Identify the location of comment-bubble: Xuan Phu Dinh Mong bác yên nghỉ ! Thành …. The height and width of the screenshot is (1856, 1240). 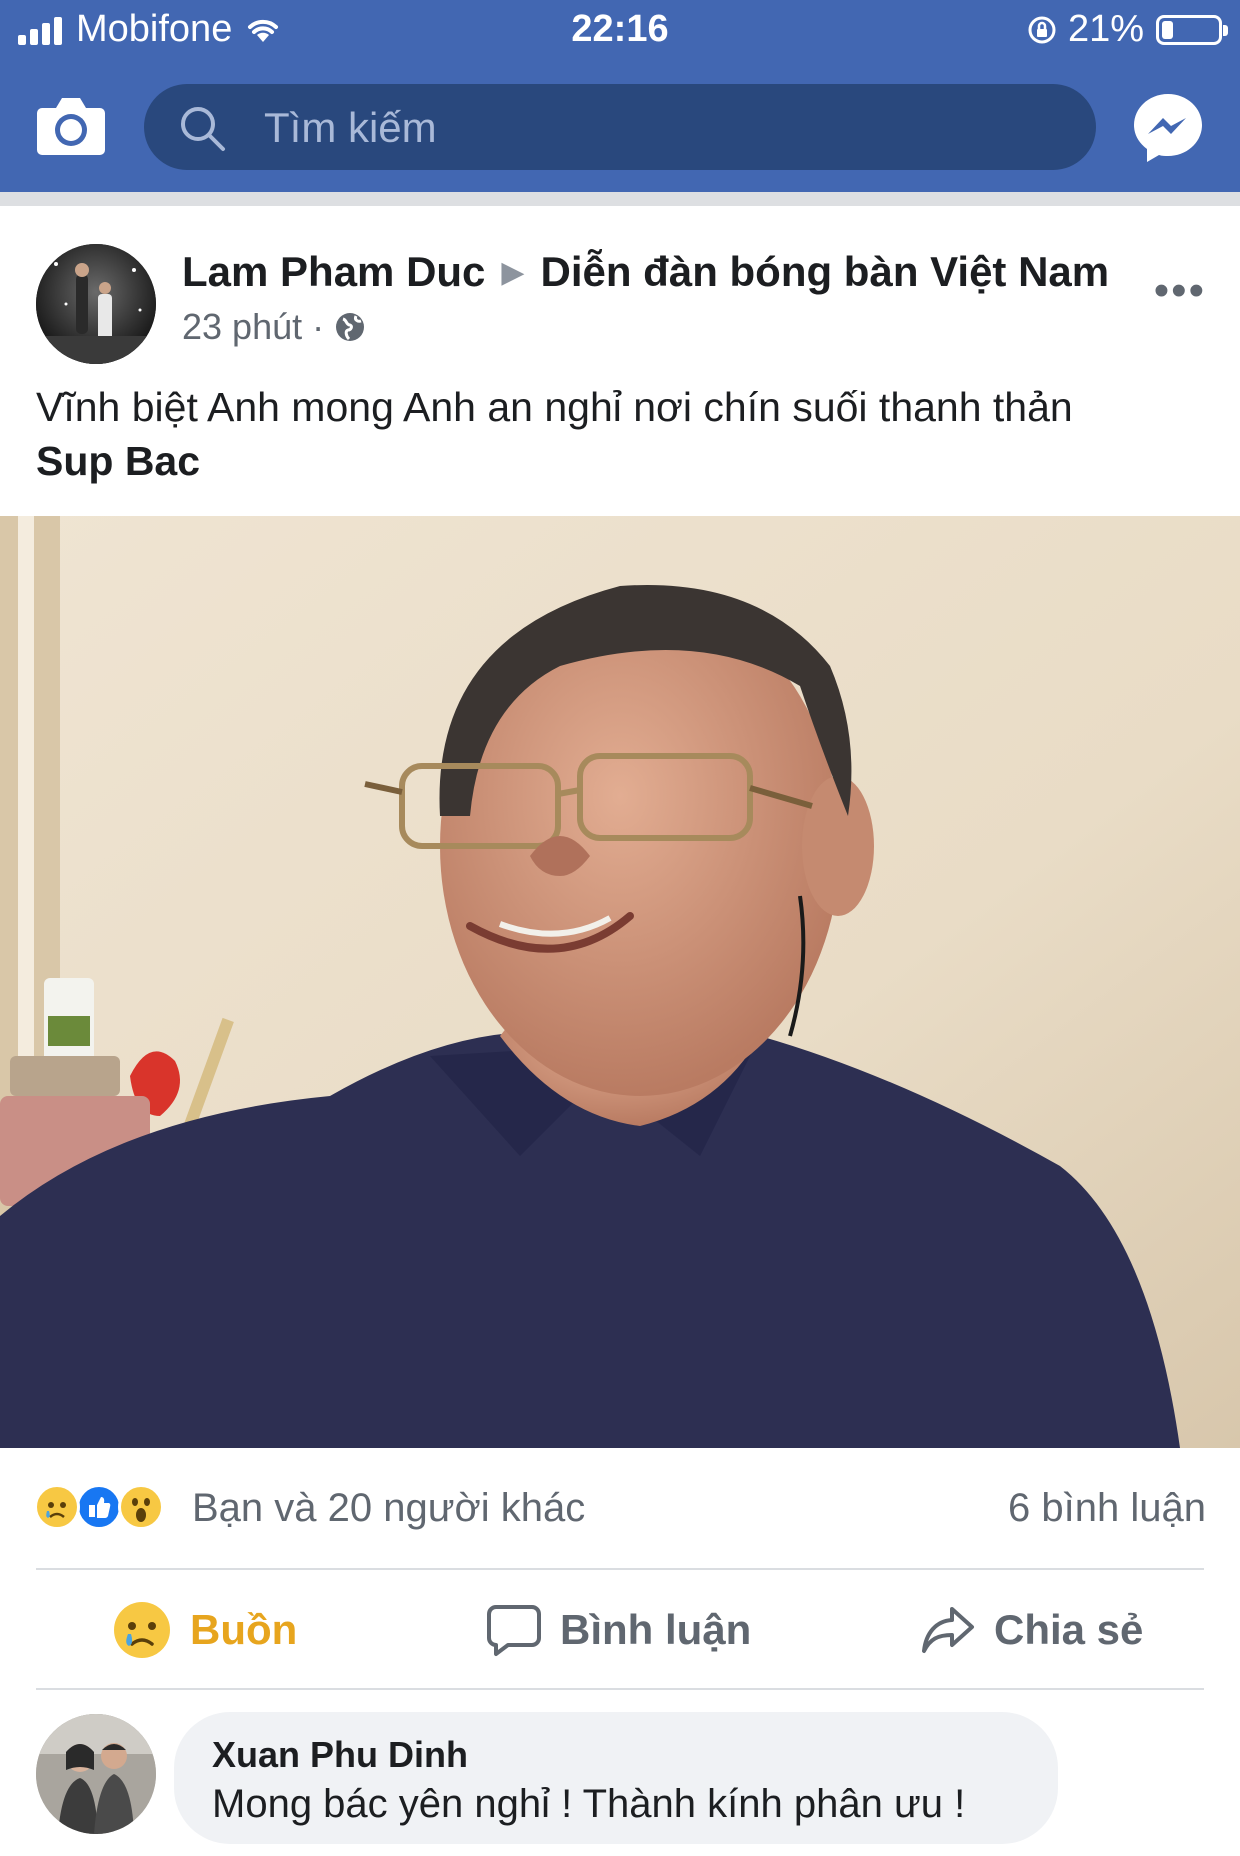
(616, 1778).